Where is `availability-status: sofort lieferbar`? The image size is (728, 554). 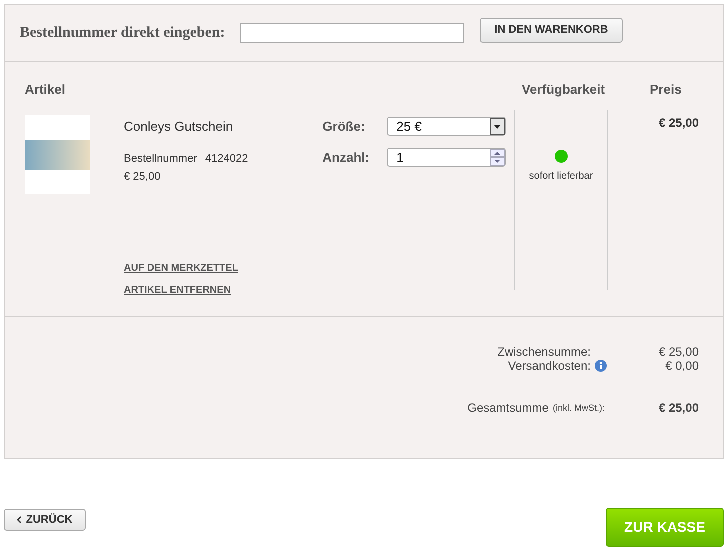
availability-status: sofort lieferbar is located at coordinates (561, 177).